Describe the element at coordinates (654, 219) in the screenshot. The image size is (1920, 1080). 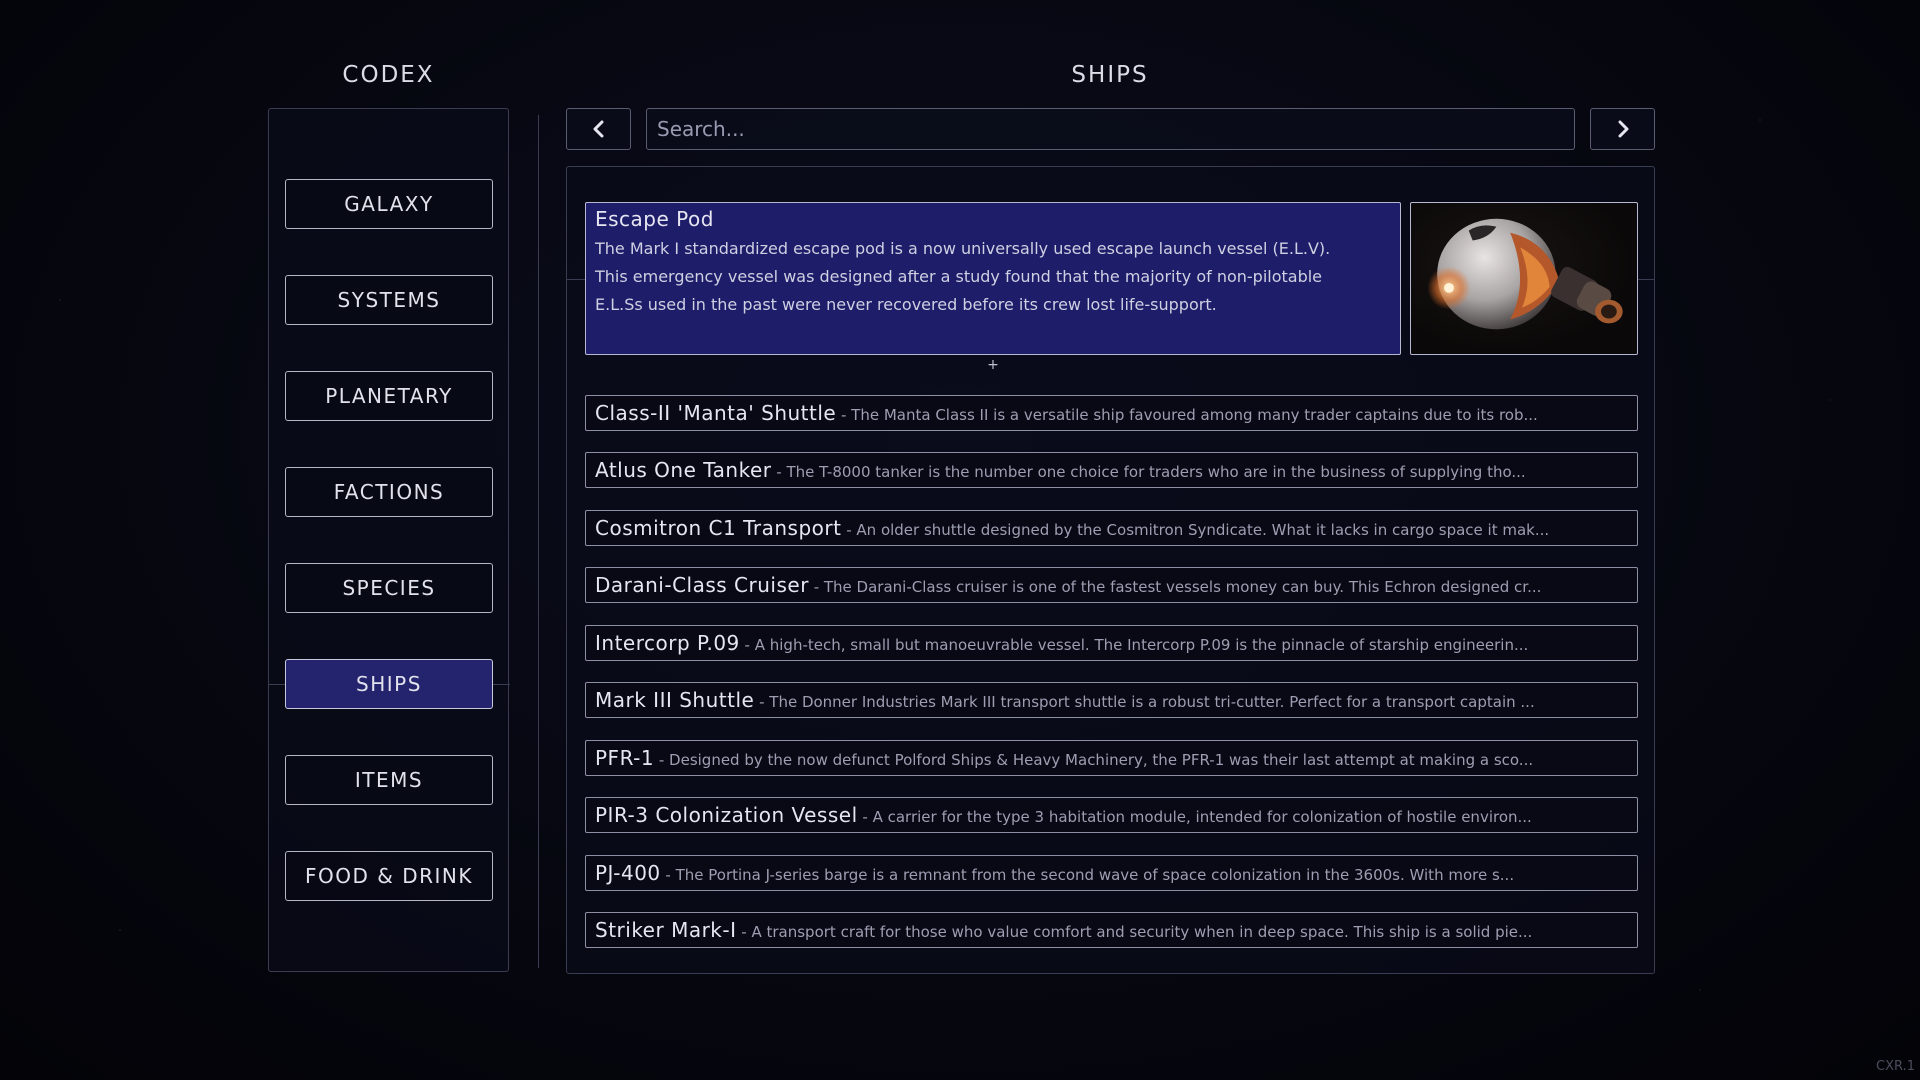
I see `featured-ship-name: Escape Pod` at that location.